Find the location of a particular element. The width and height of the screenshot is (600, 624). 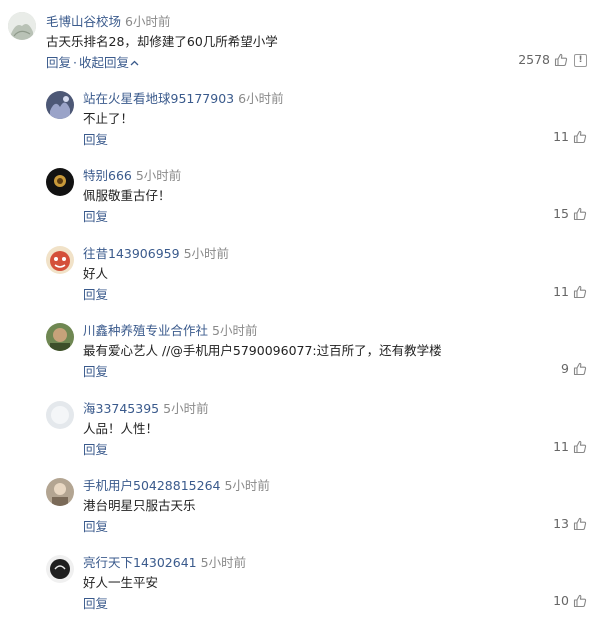

author-name: 往昔143906959 is located at coordinates (131, 253).